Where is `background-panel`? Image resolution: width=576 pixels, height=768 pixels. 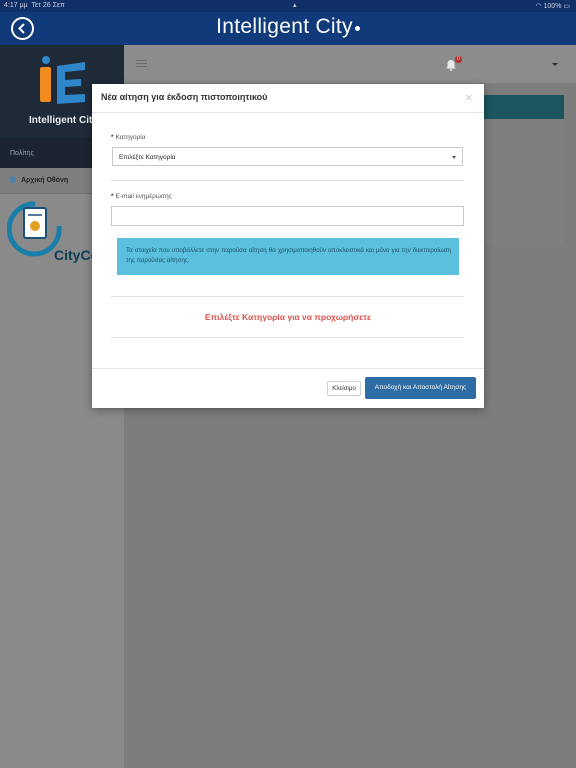
background-panel is located at coordinates (523, 170).